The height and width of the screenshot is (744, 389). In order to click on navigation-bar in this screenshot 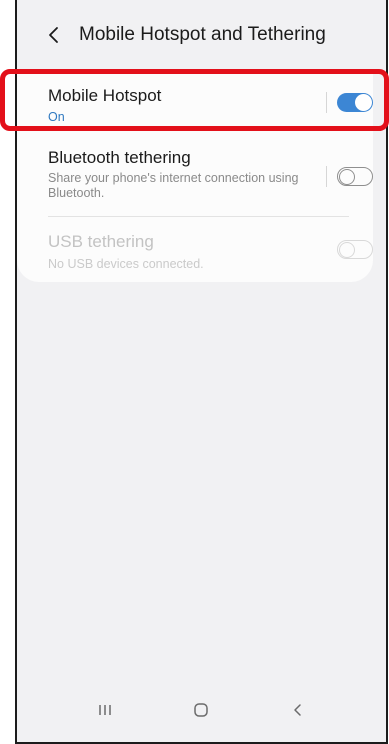, I will do `click(201, 710)`.